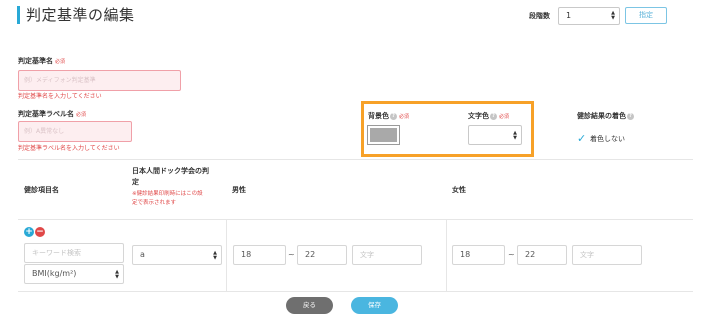 Image resolution: width=705 pixels, height=320 pixels. I want to click on text-color-label: 文字色? 必須, so click(488, 117).